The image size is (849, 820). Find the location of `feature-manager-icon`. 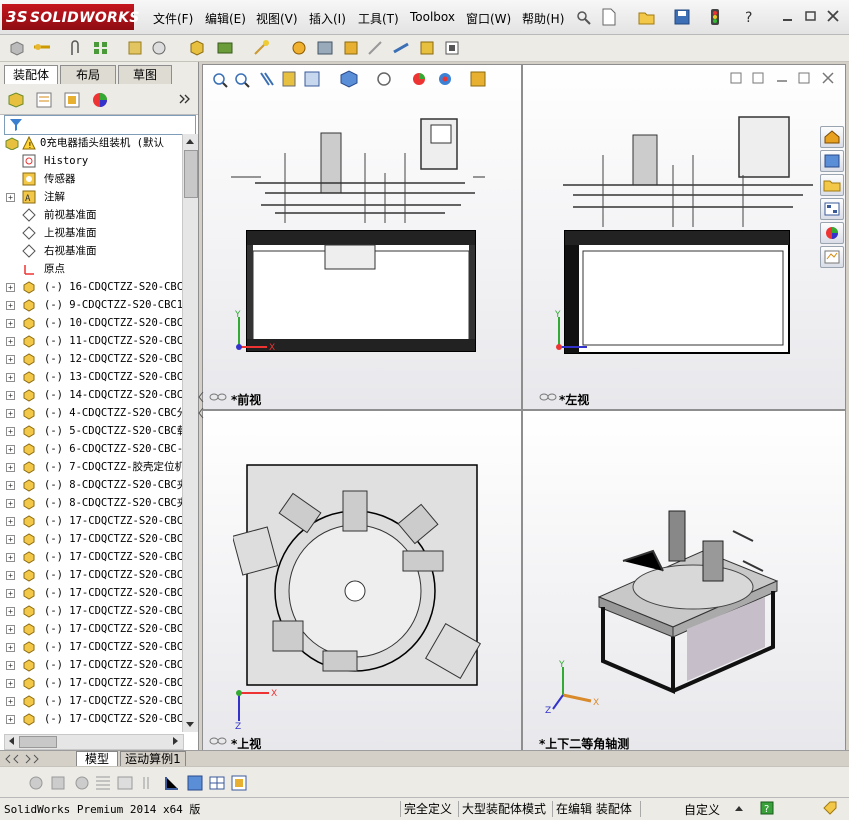

feature-manager-icon is located at coordinates (16, 100).